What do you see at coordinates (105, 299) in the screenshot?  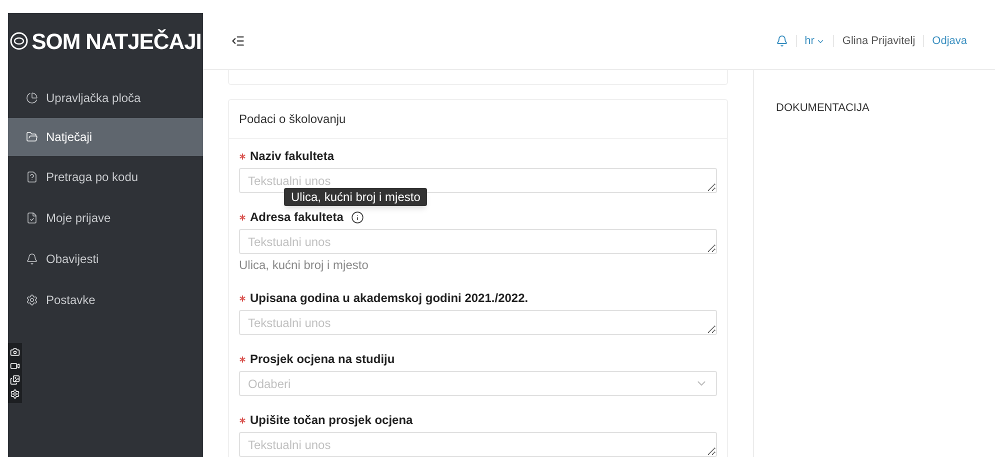 I see `sidebar-item: Postavke` at bounding box center [105, 299].